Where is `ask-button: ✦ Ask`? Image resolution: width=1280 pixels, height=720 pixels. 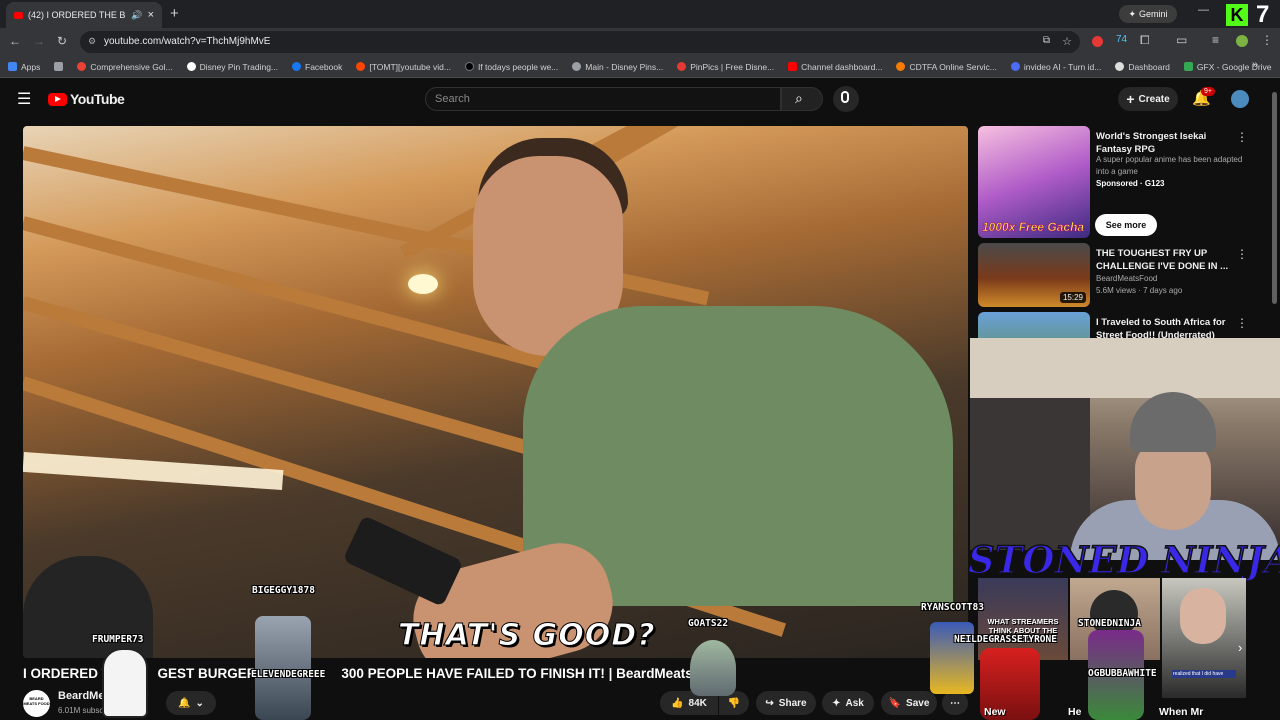
ask-button: ✦ Ask is located at coordinates (848, 703).